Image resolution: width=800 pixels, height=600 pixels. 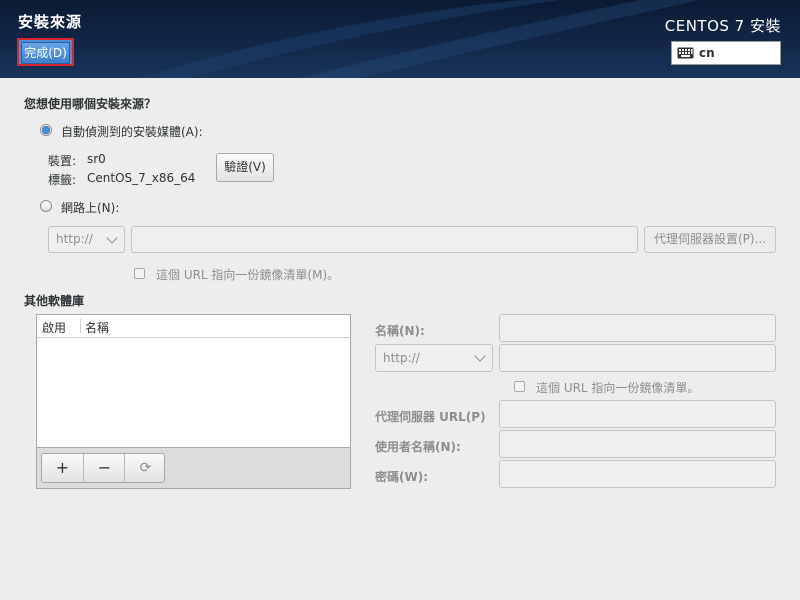 I want to click on network-radio, so click(x=46, y=206).